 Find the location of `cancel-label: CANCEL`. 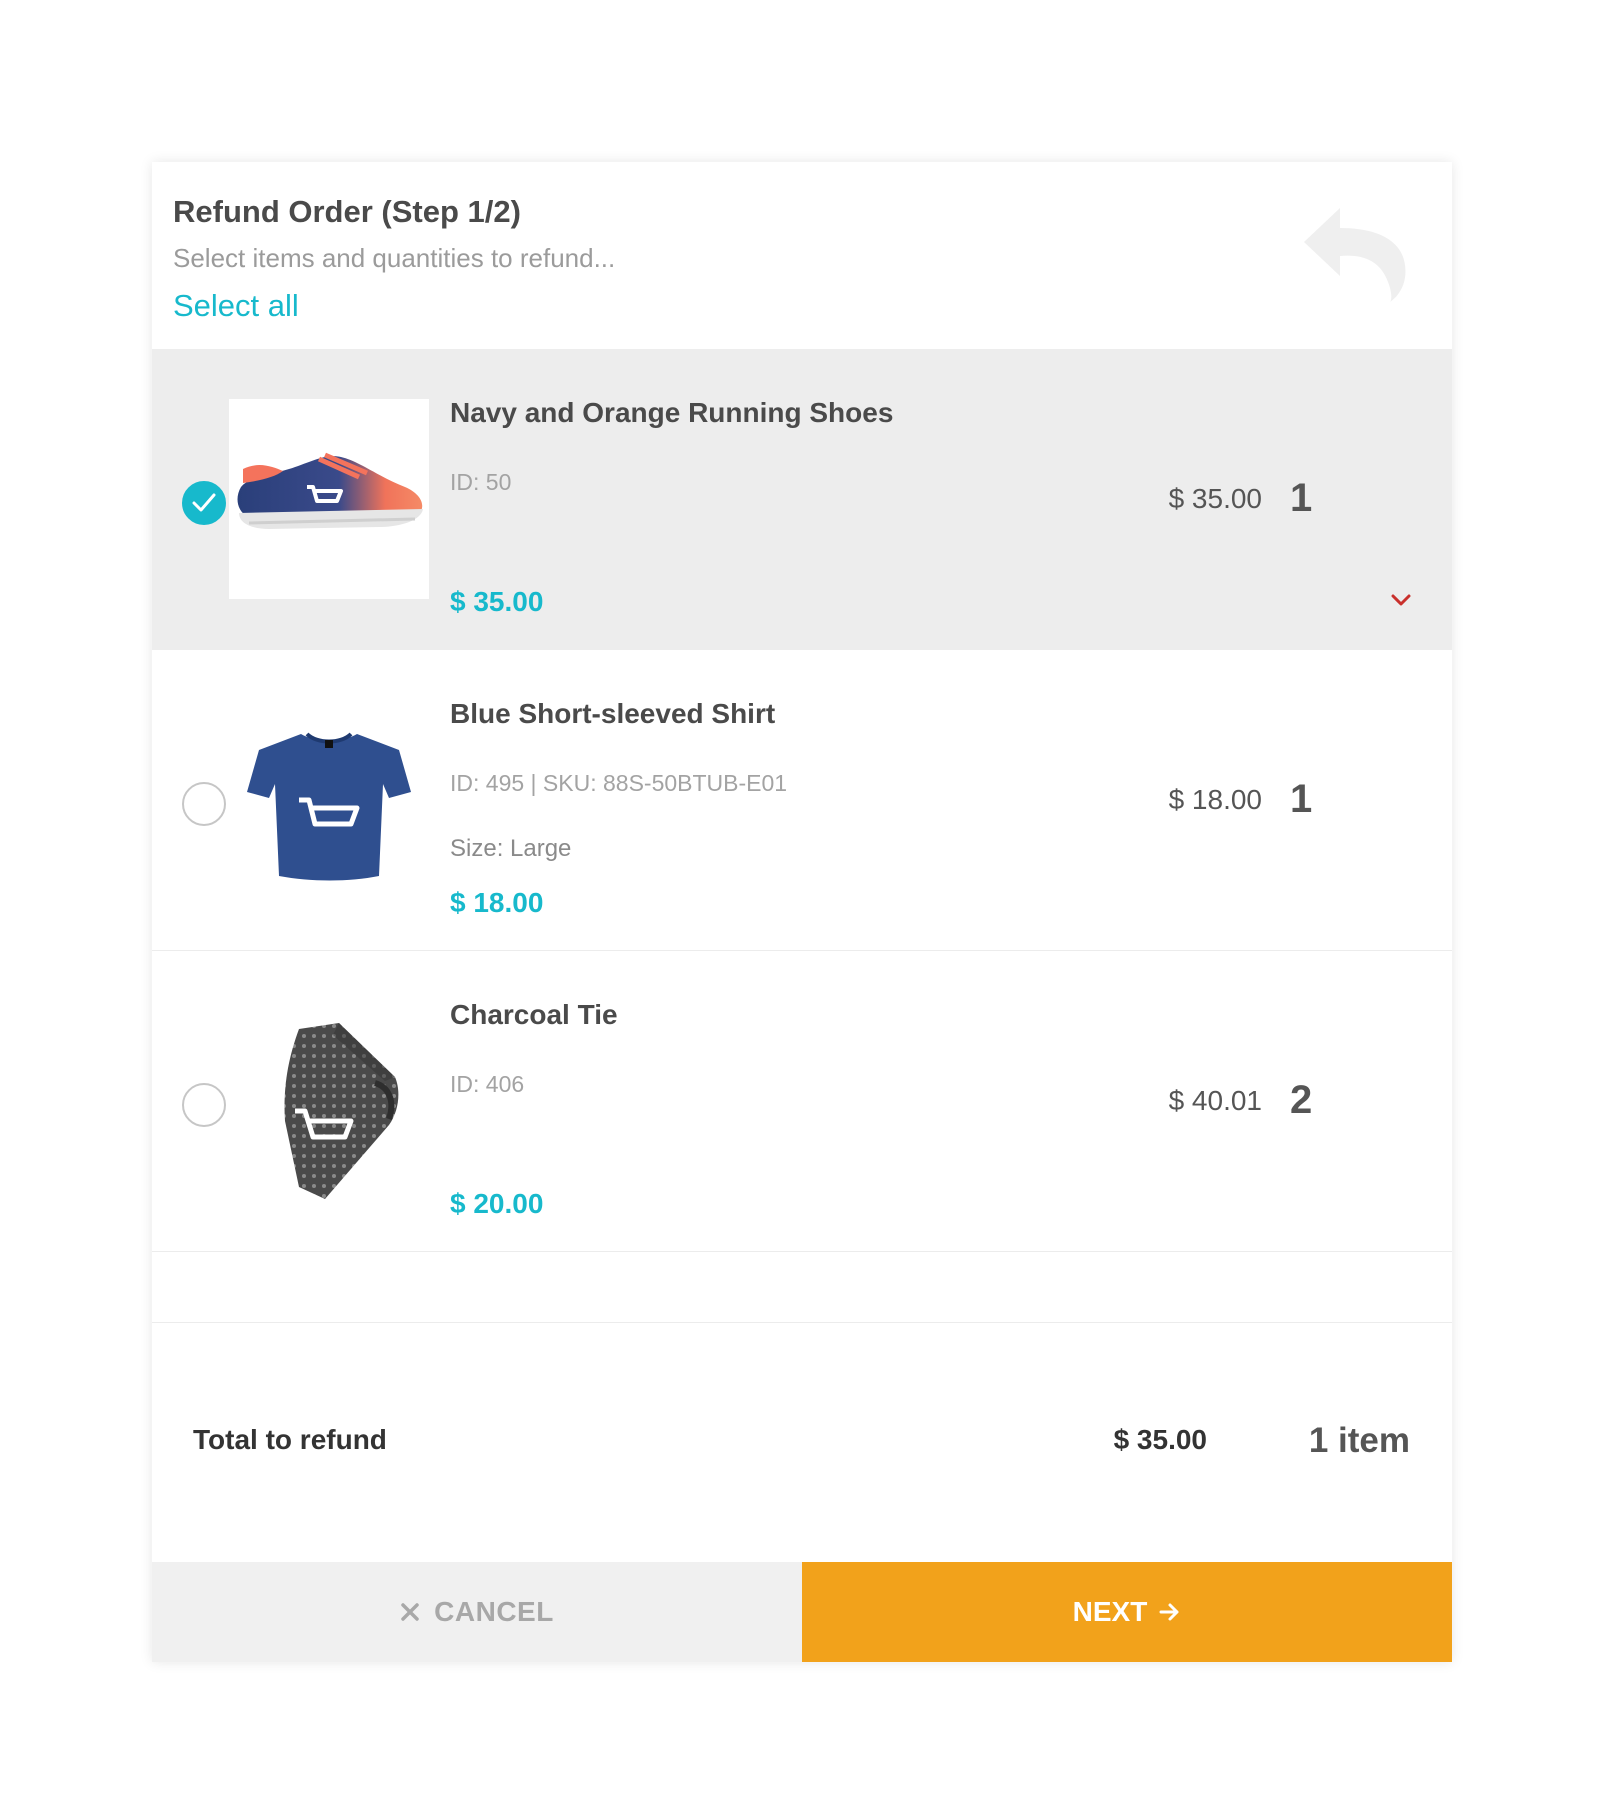

cancel-label: CANCEL is located at coordinates (494, 1611).